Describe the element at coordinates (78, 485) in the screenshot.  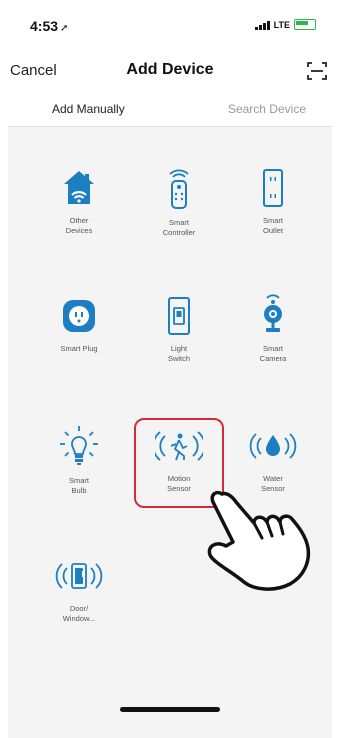
I see `device-label: Smart Bulb` at that location.